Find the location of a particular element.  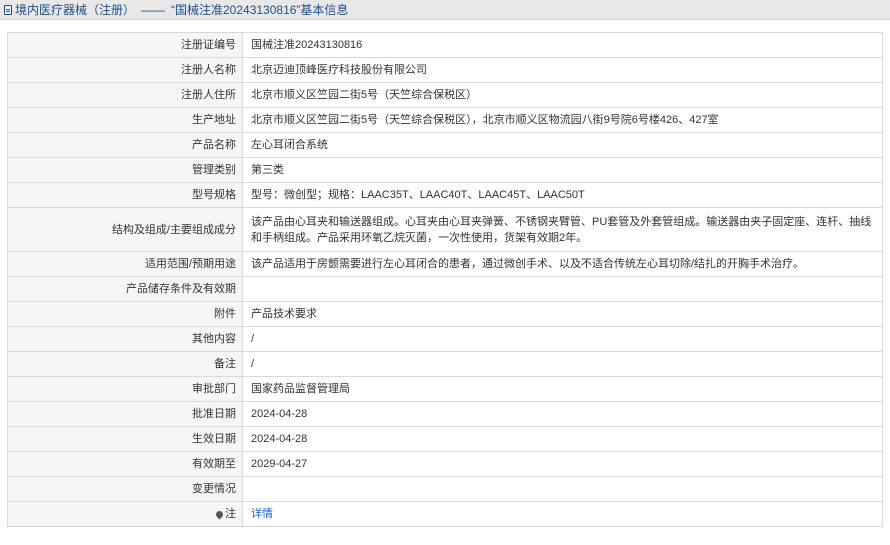

row-label: 备注 is located at coordinates (125, 364).